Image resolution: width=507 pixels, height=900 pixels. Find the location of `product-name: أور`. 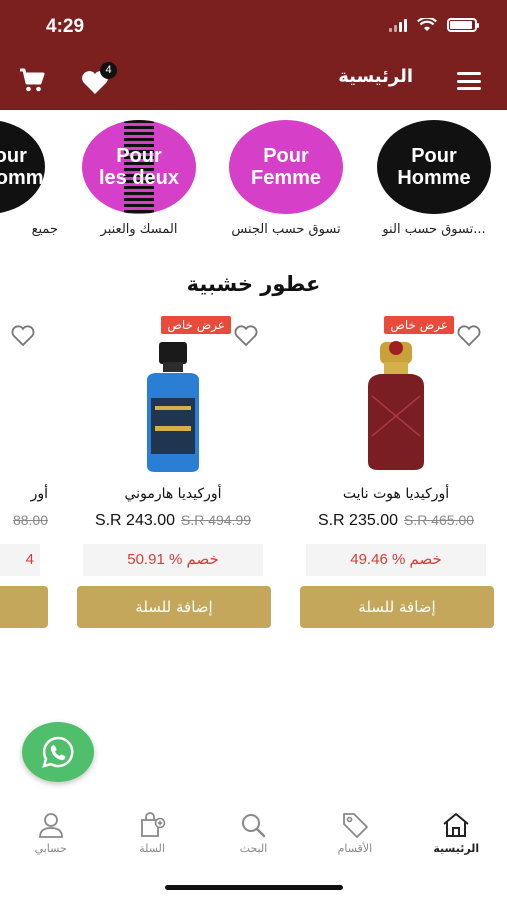

product-name: أور is located at coordinates (39, 494).